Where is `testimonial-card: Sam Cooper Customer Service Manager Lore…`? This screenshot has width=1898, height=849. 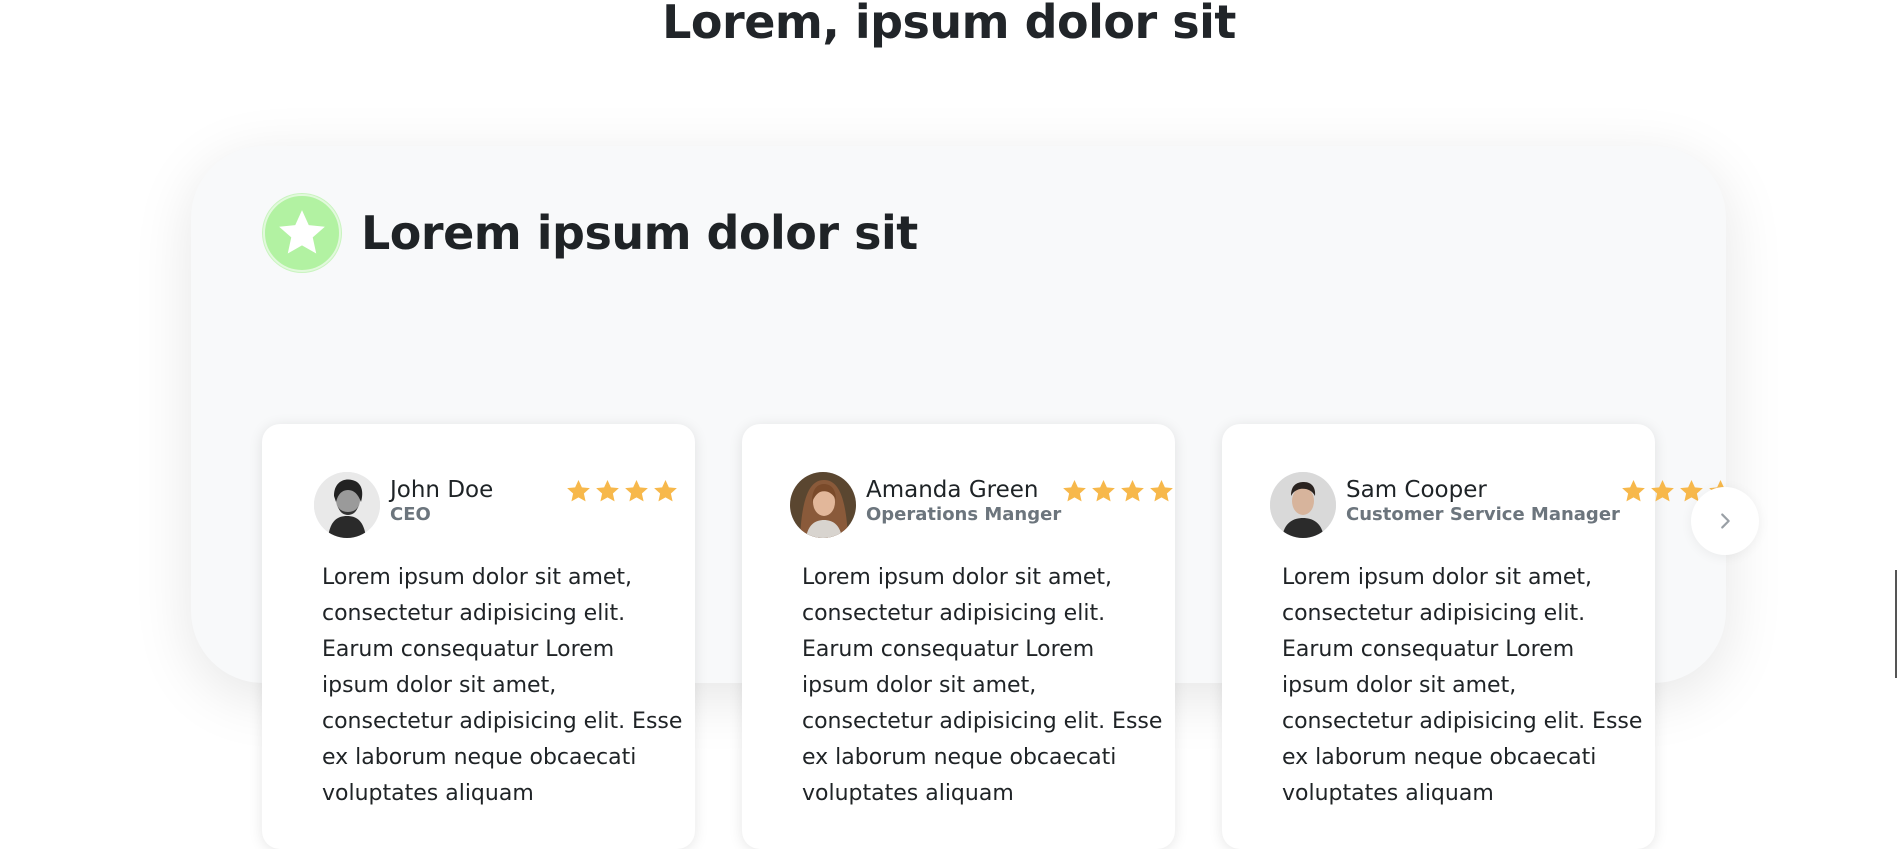 testimonial-card: Sam Cooper Customer Service Manager Lore… is located at coordinates (1477, 636).